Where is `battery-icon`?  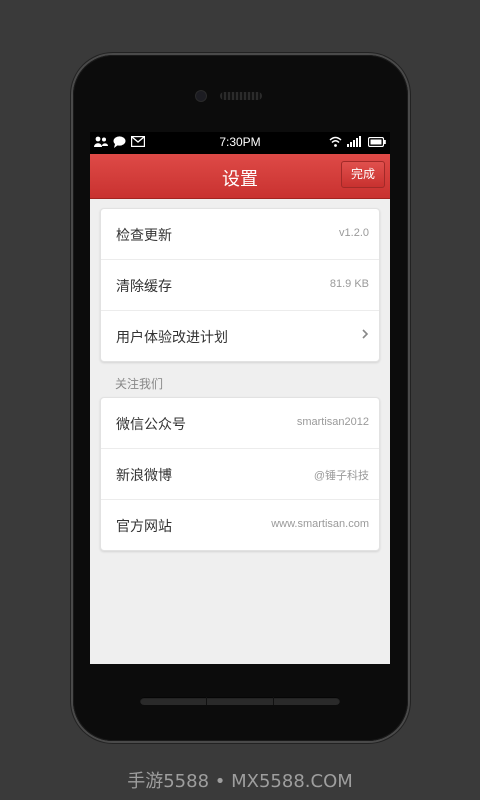
battery-icon is located at coordinates (376, 143).